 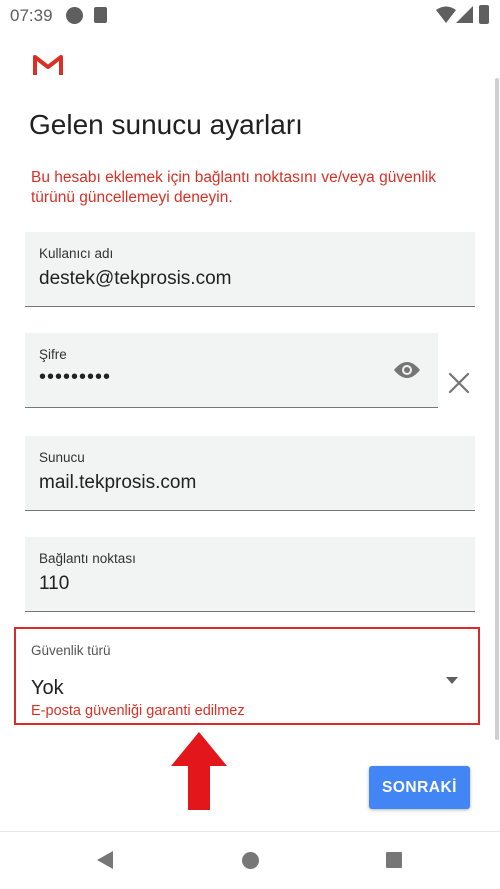 I want to click on home-icon, so click(x=250, y=860).